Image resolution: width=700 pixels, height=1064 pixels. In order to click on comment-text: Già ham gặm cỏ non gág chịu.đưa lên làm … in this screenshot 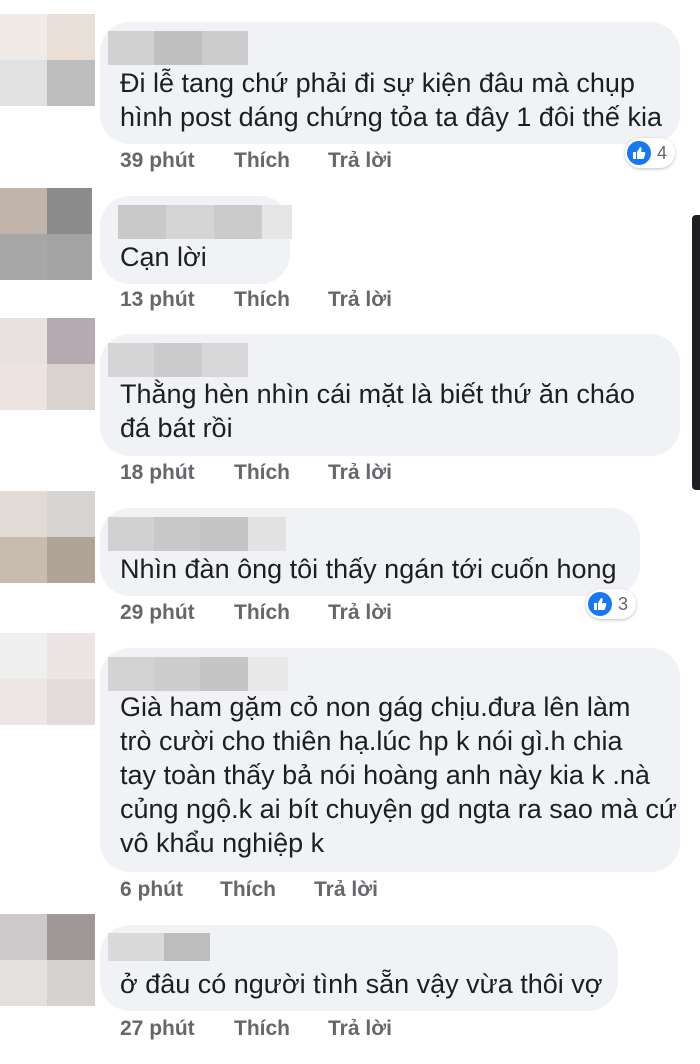, I will do `click(398, 775)`.